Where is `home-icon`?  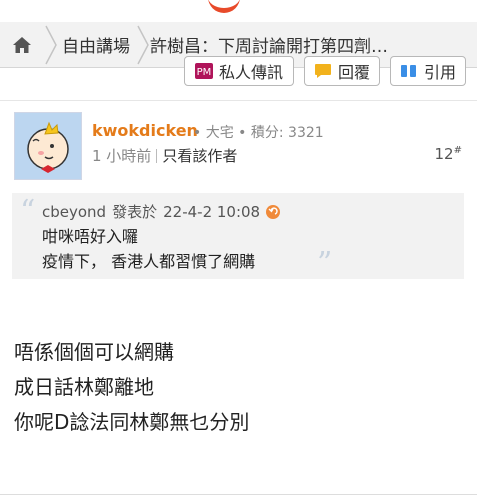
home-icon is located at coordinates (22, 44).